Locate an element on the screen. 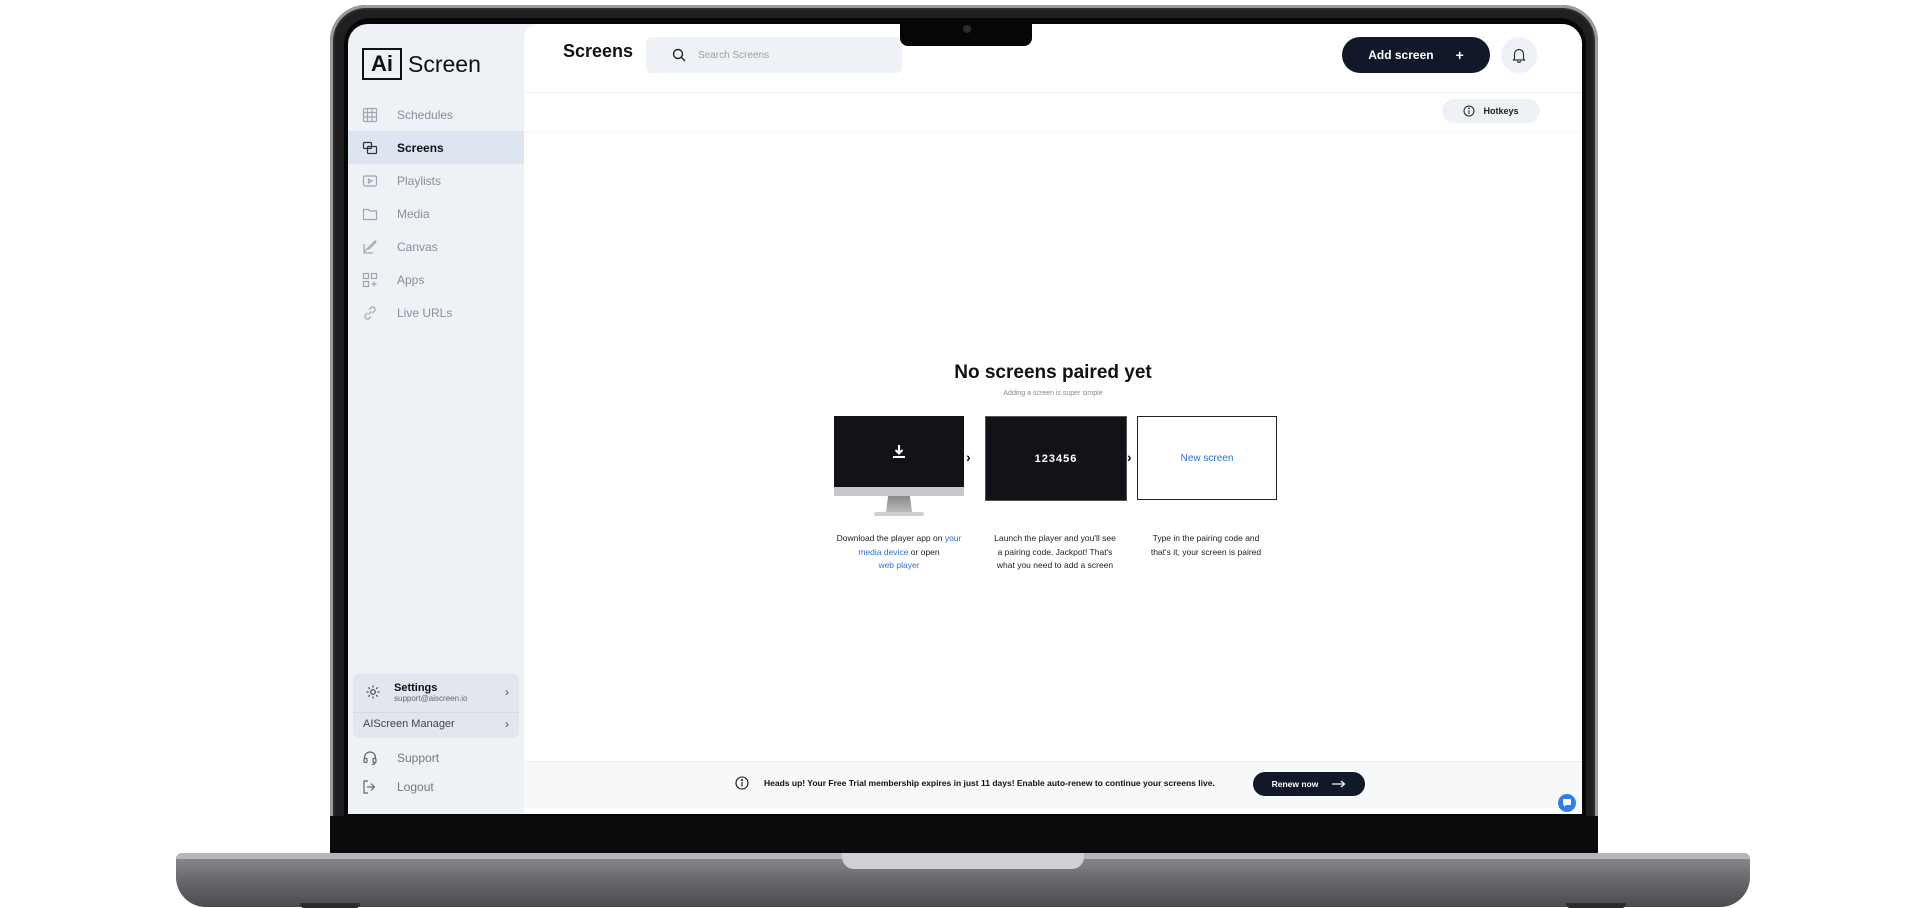 This screenshot has height=908, width=1920. playlist-icon is located at coordinates (370, 181).